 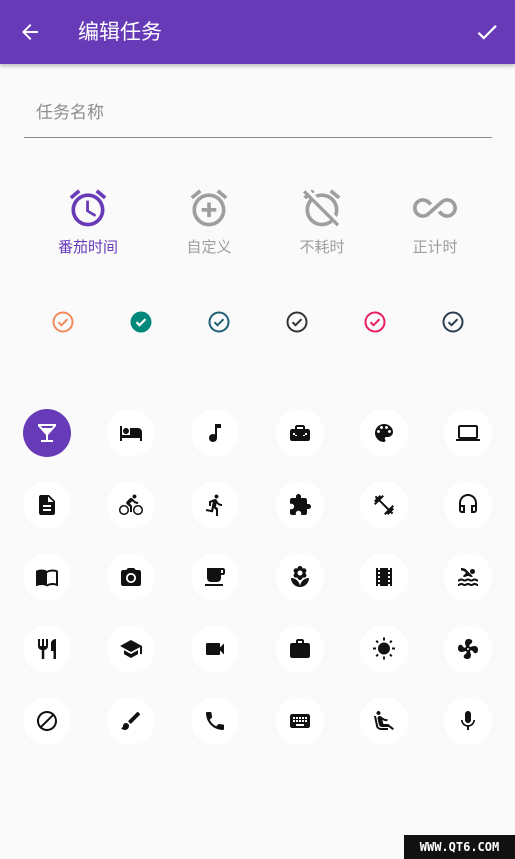 I want to click on mode-pomodoro: 番茄时间, so click(x=88, y=226).